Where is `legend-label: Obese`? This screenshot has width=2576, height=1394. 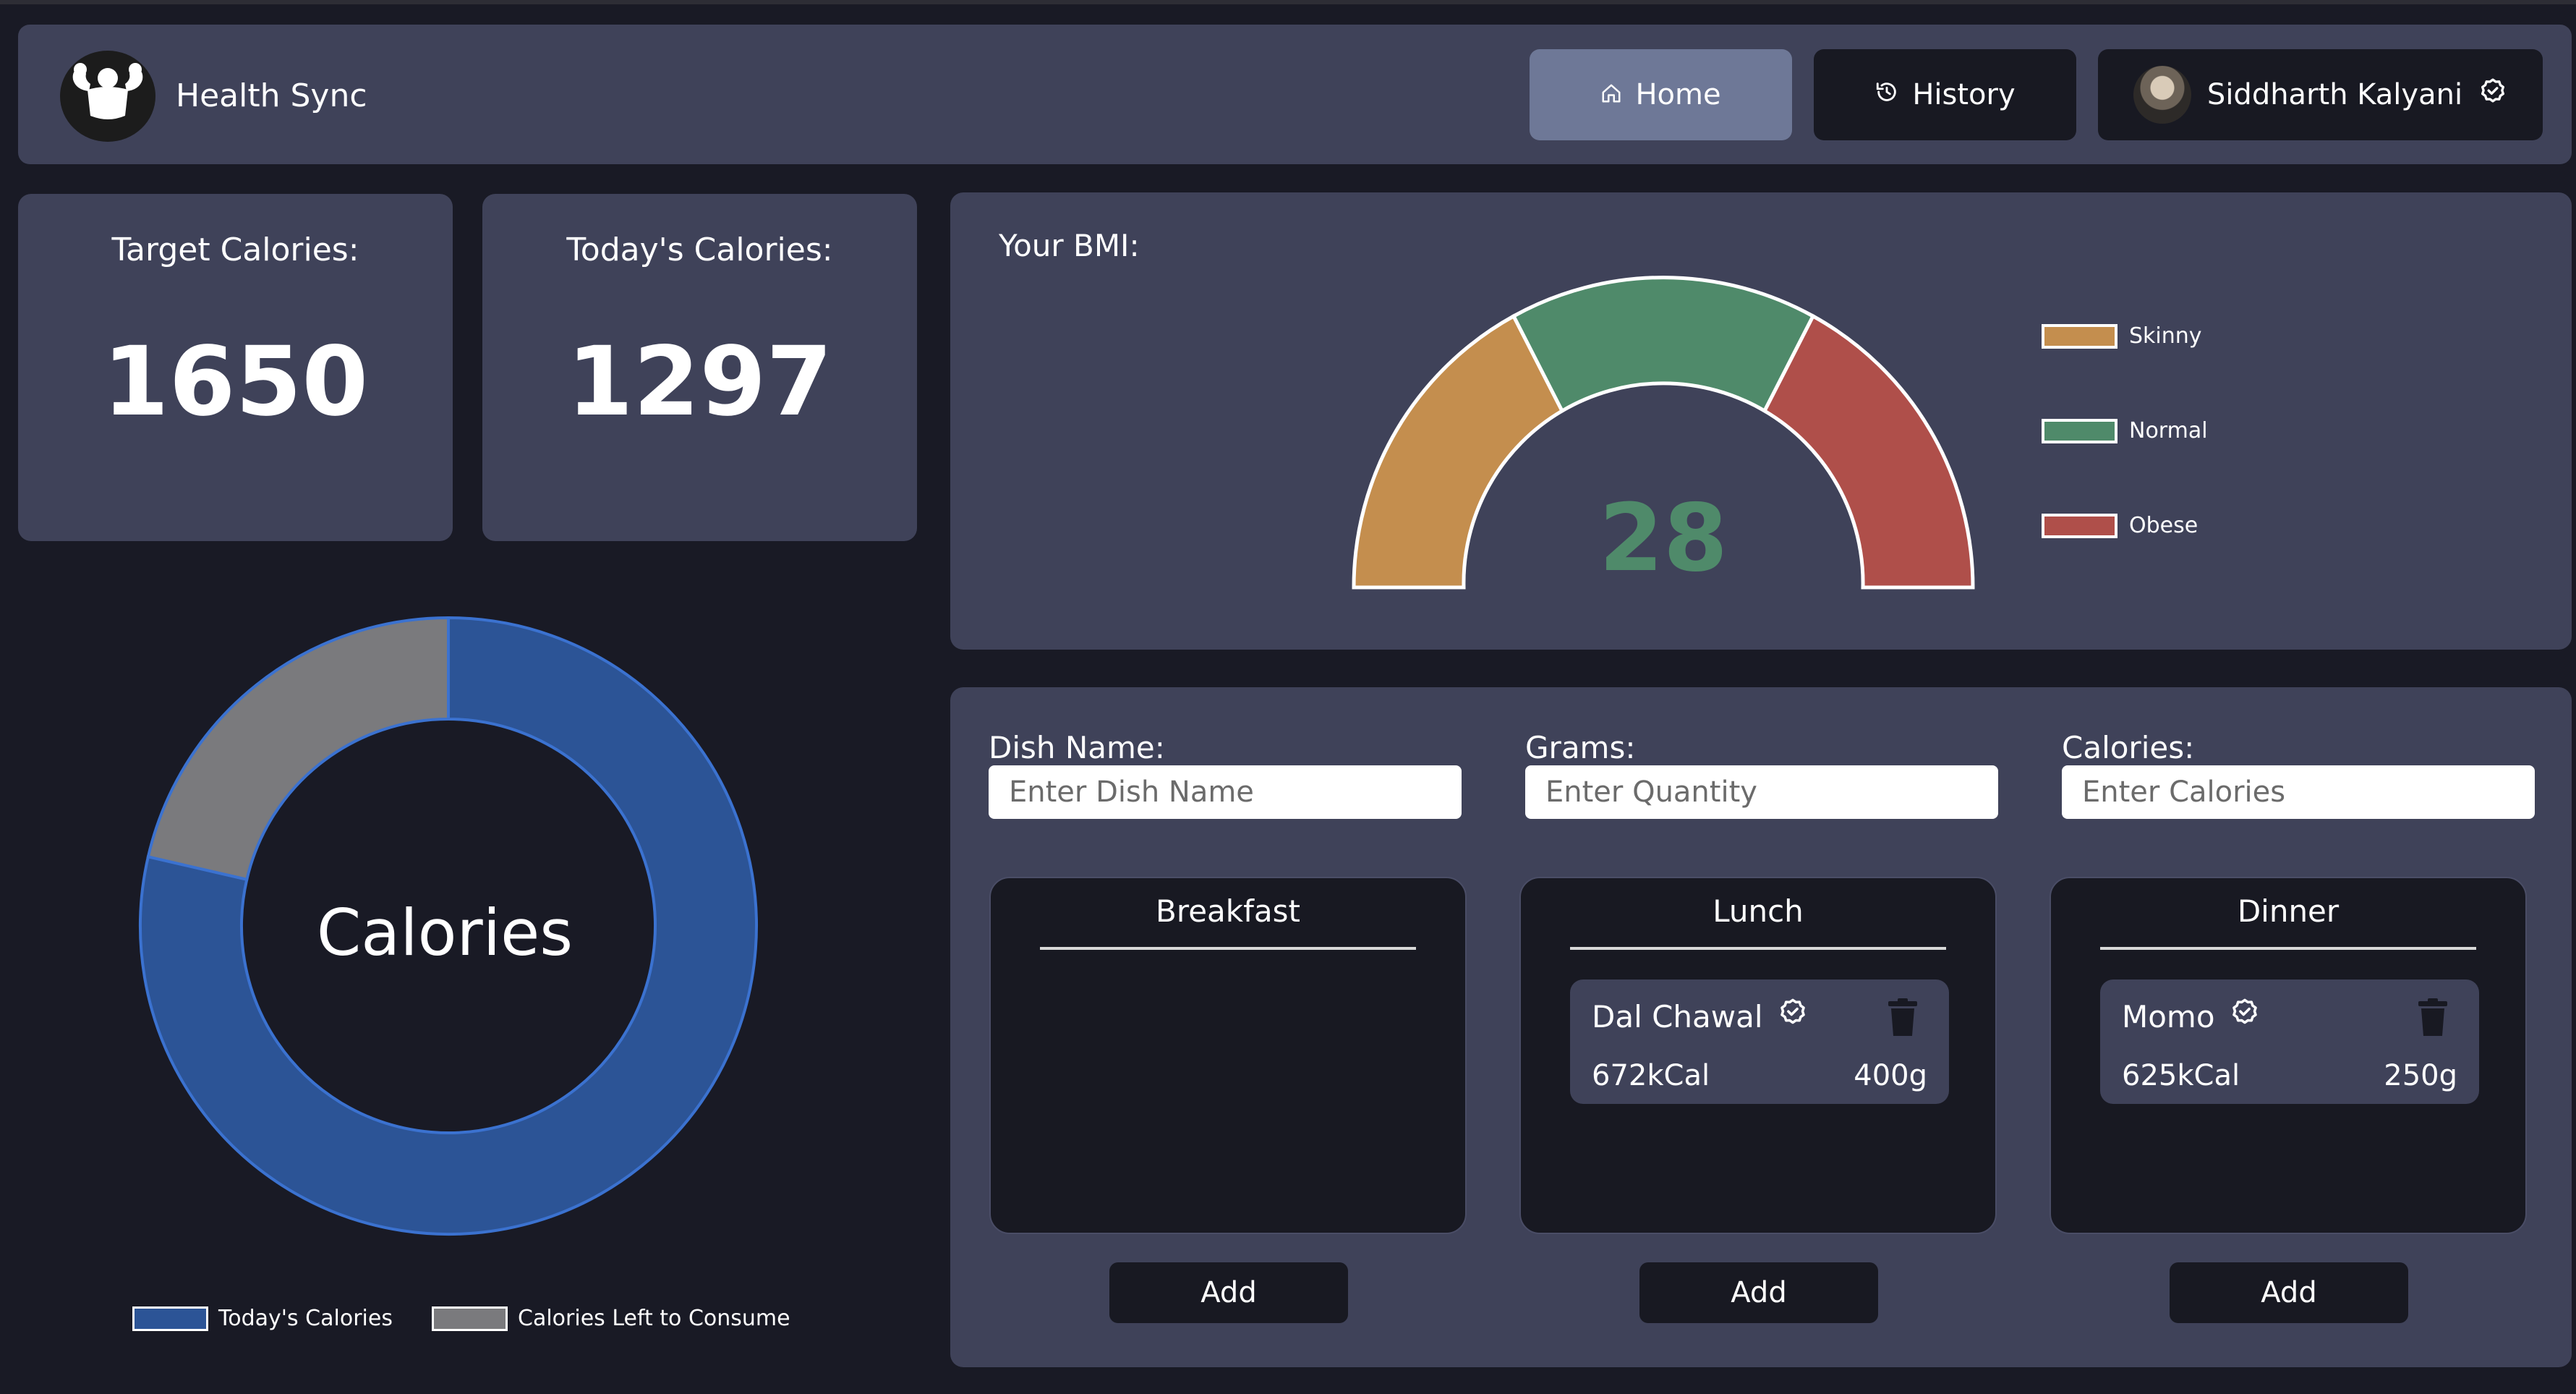
legend-label: Obese is located at coordinates (2163, 525).